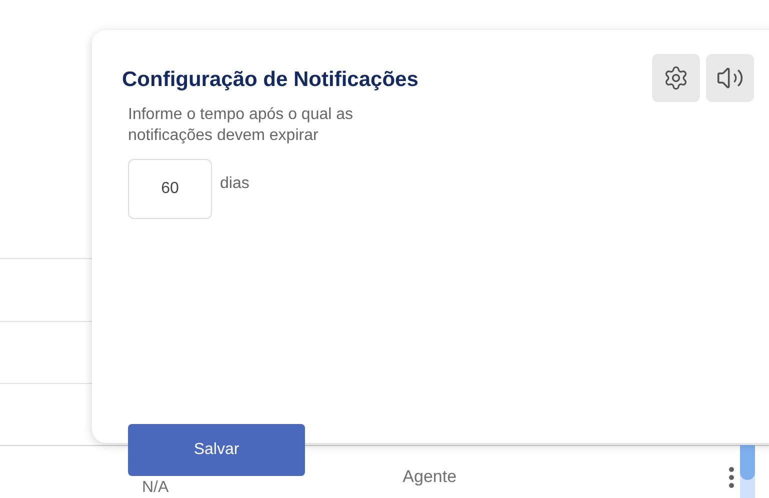  I want to click on sound-button, so click(730, 78).